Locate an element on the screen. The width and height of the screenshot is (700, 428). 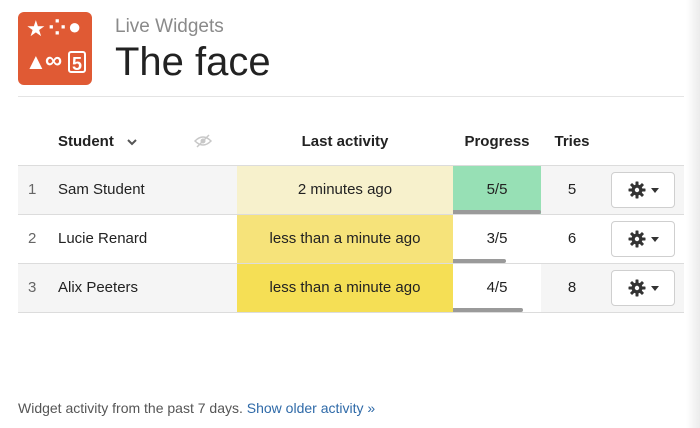
five-icon: 5 is located at coordinates (77, 62).